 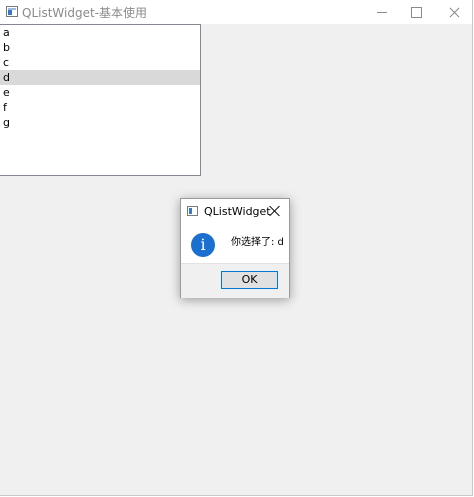 What do you see at coordinates (275, 211) in the screenshot?
I see `message-box-close-icon` at bounding box center [275, 211].